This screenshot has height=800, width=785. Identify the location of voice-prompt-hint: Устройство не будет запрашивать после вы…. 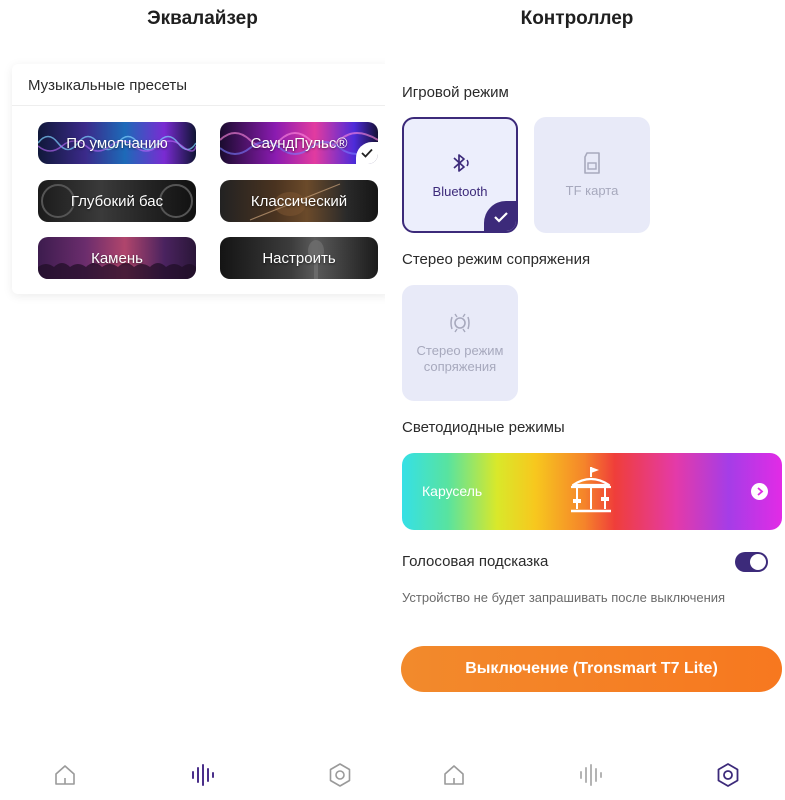
(564, 597).